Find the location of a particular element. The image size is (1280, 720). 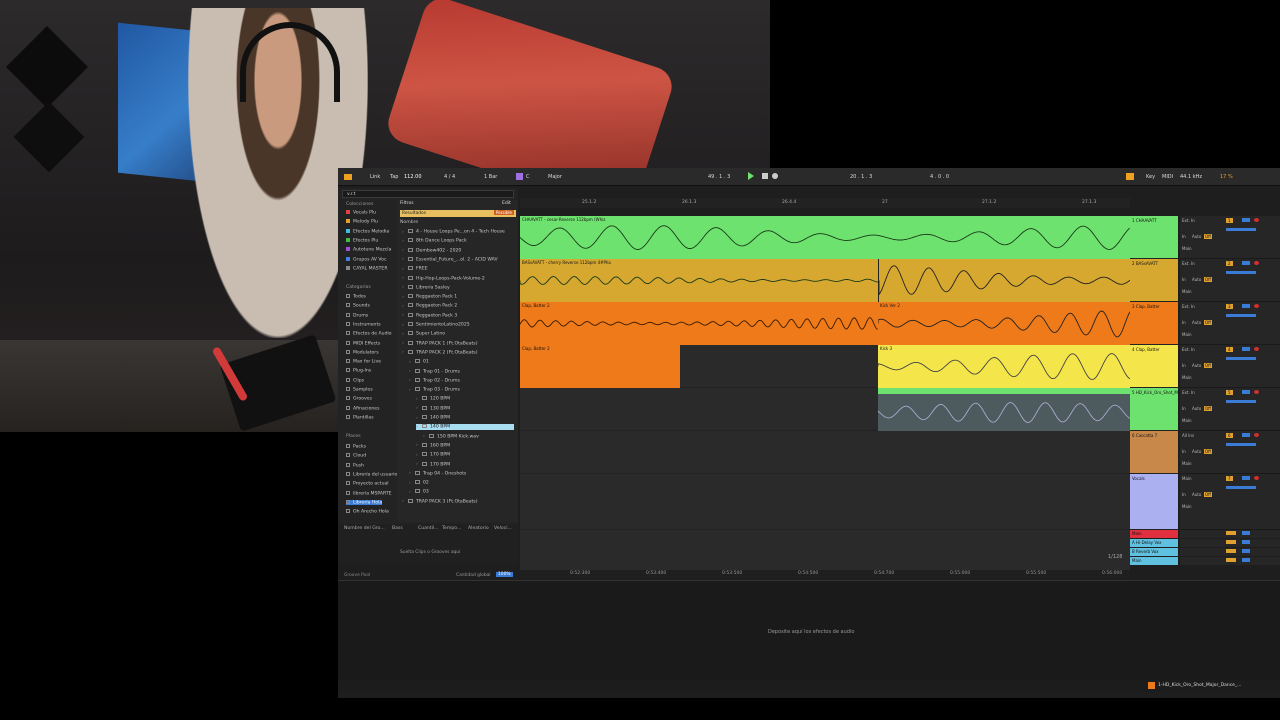

category-item: Max for Live is located at coordinates (363, 362).